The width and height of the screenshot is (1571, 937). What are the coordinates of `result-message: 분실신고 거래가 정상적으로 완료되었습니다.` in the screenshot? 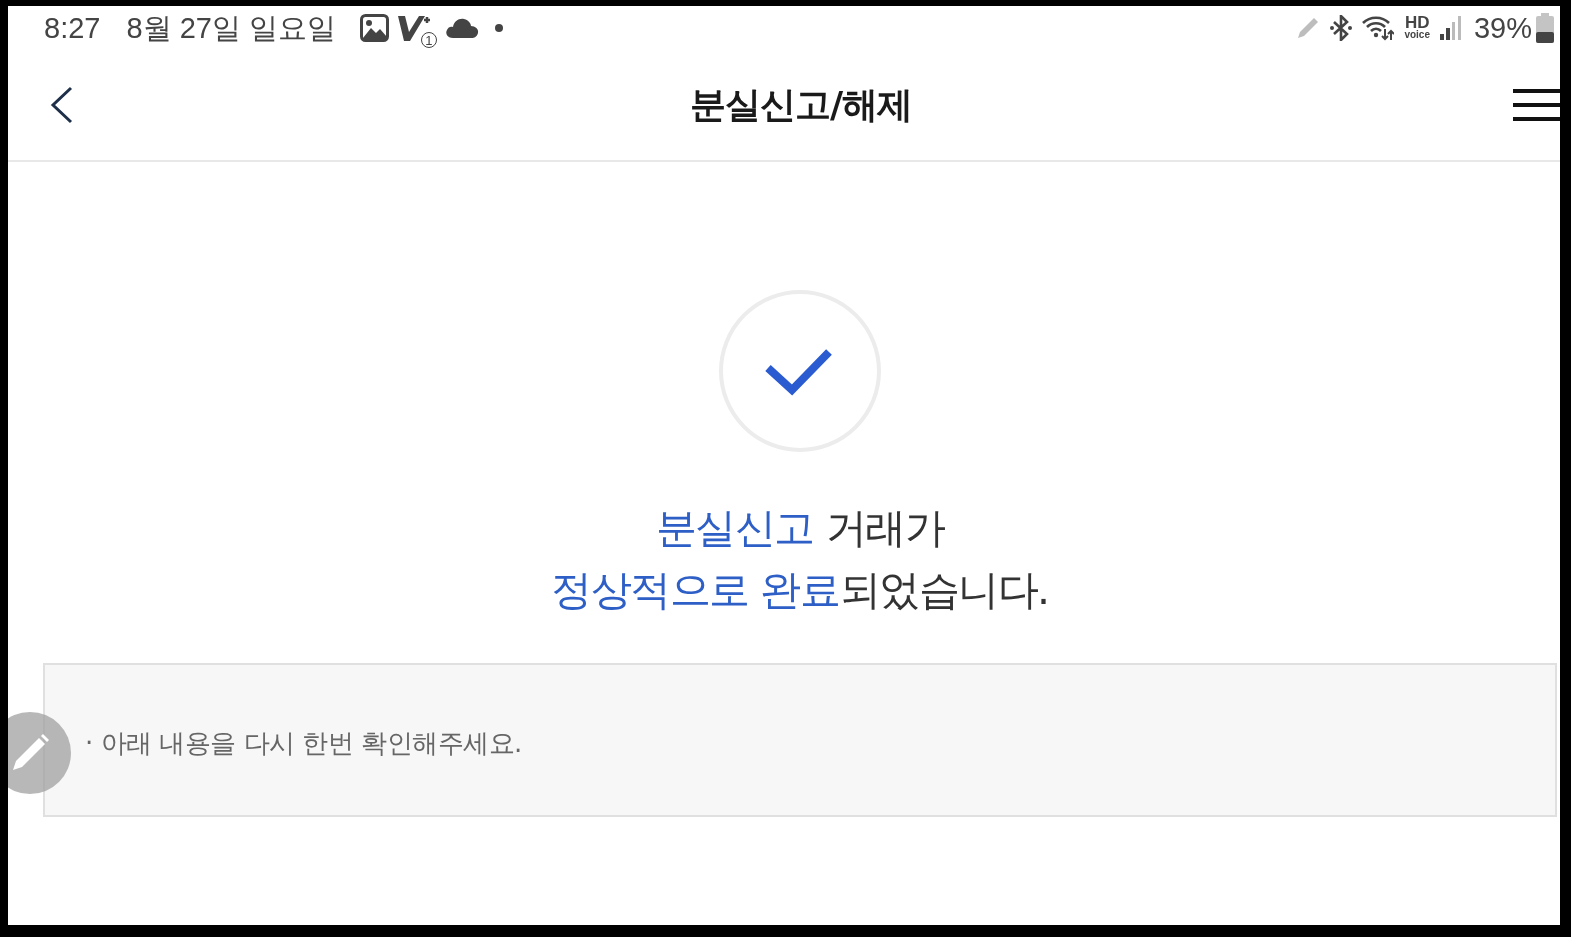 It's located at (800, 559).